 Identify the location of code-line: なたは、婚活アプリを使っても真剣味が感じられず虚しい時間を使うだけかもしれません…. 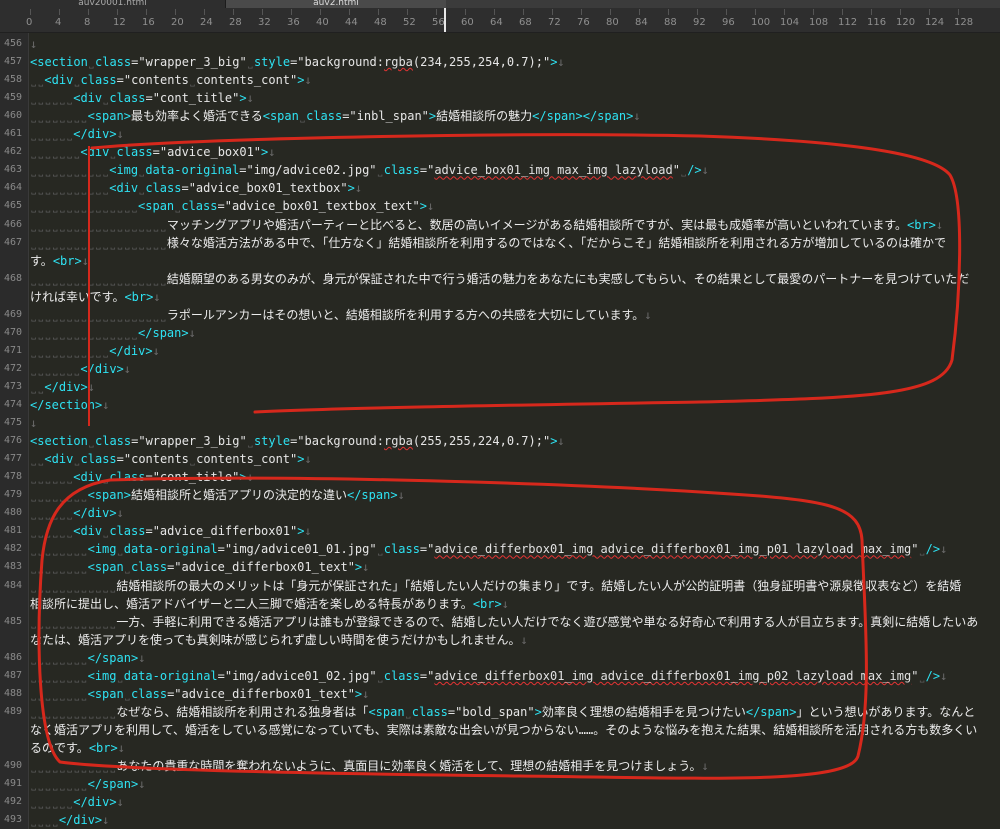
(279, 640).